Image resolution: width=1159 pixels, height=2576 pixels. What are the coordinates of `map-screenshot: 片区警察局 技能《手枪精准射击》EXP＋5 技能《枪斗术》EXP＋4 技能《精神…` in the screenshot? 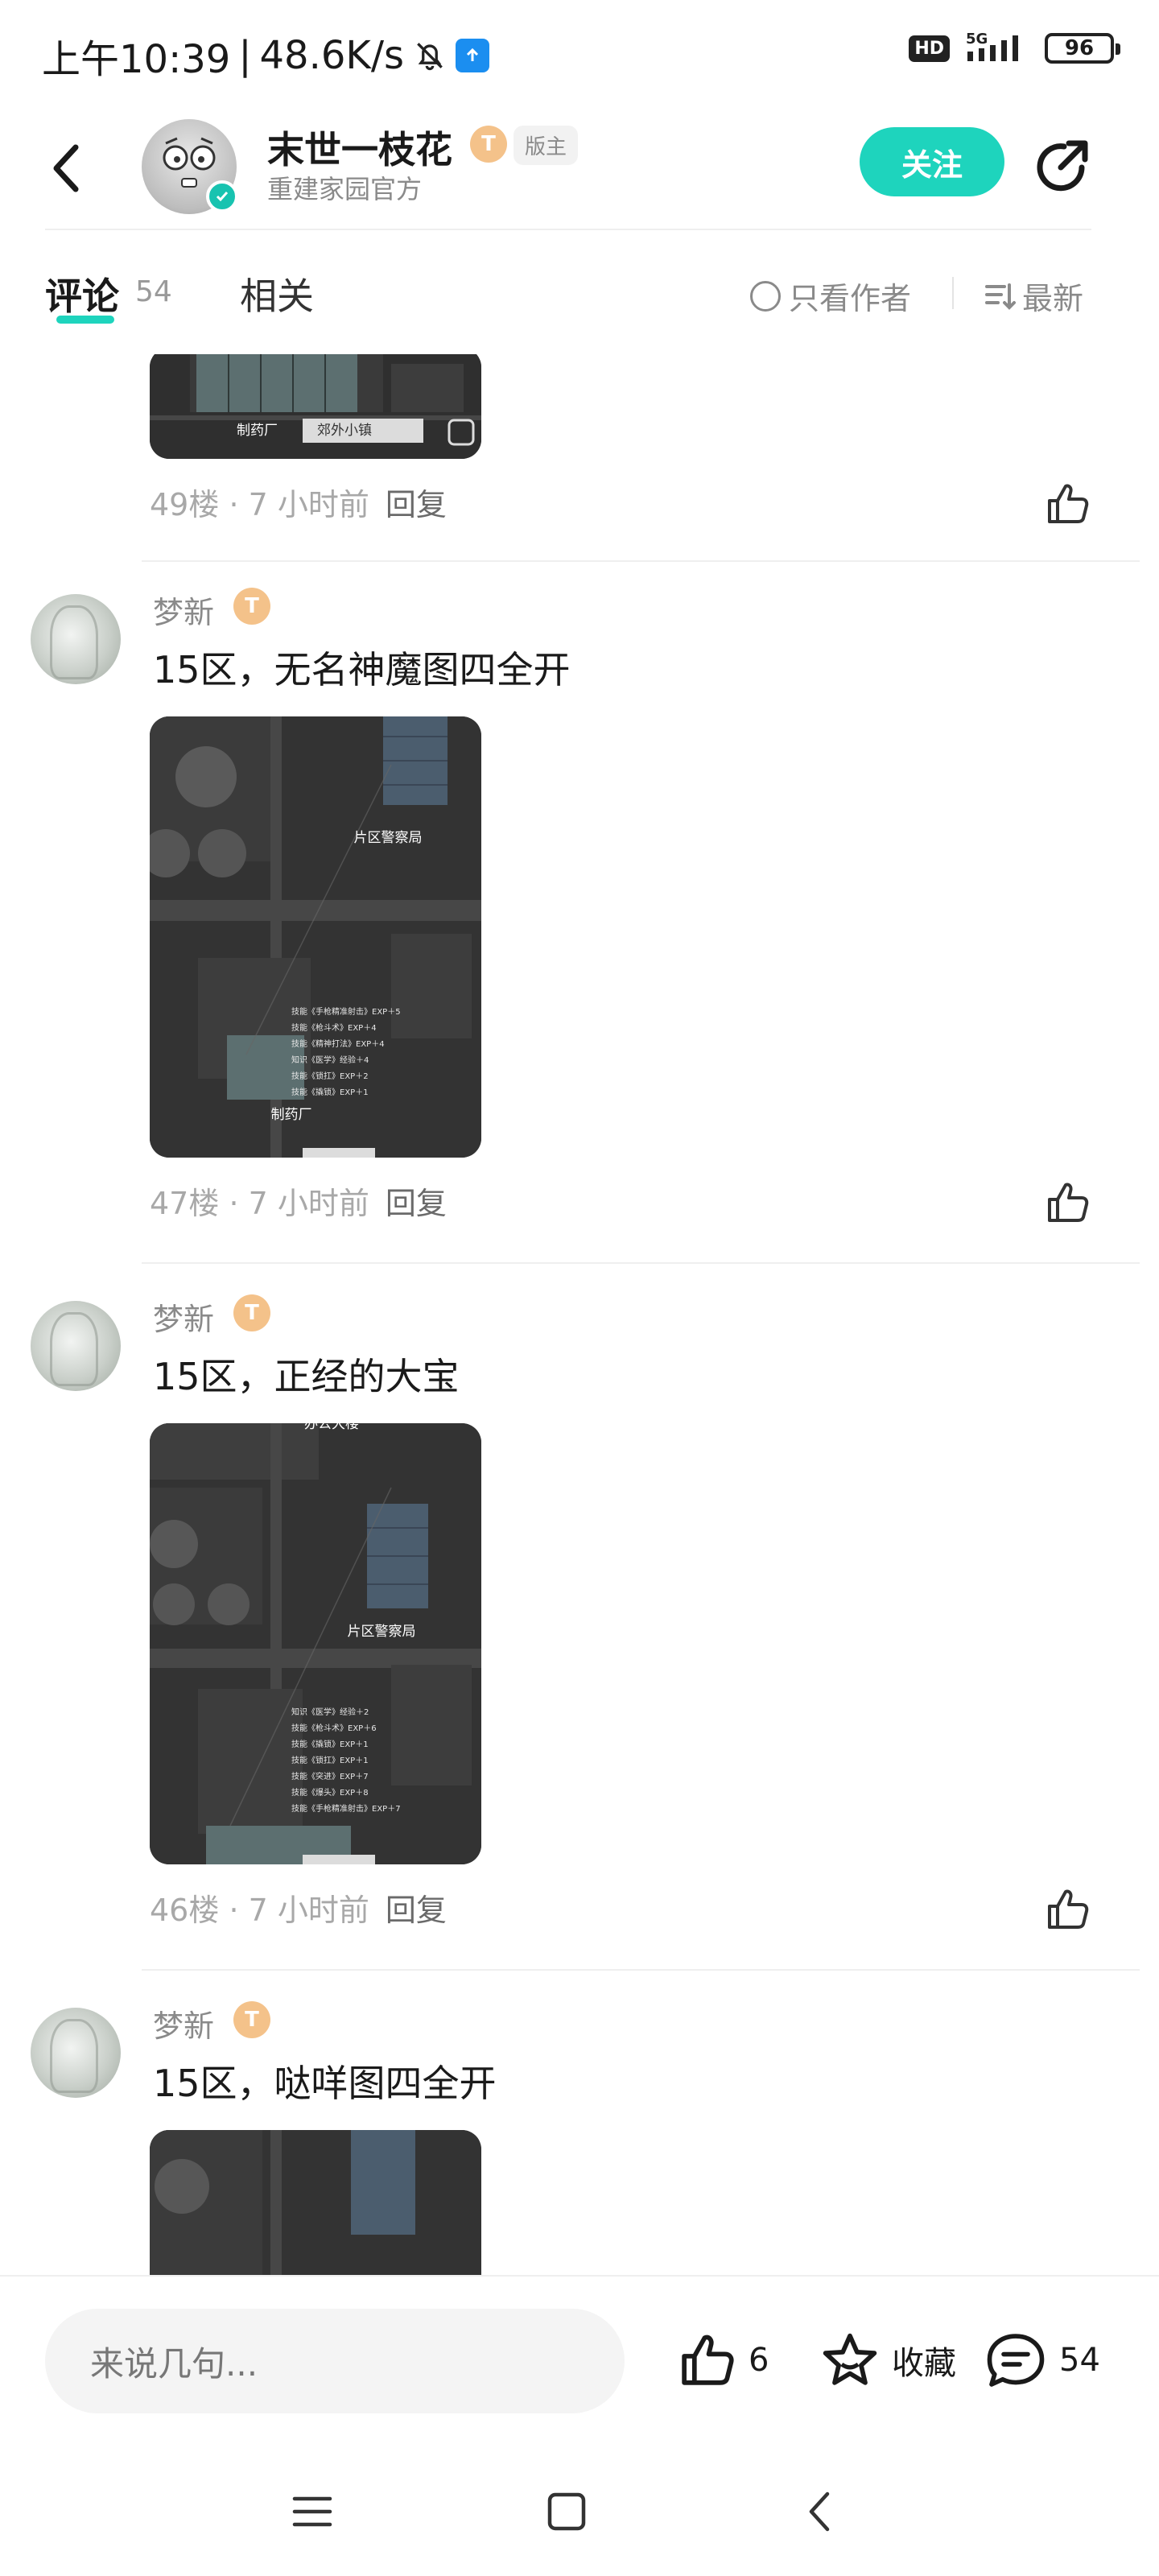 It's located at (315, 937).